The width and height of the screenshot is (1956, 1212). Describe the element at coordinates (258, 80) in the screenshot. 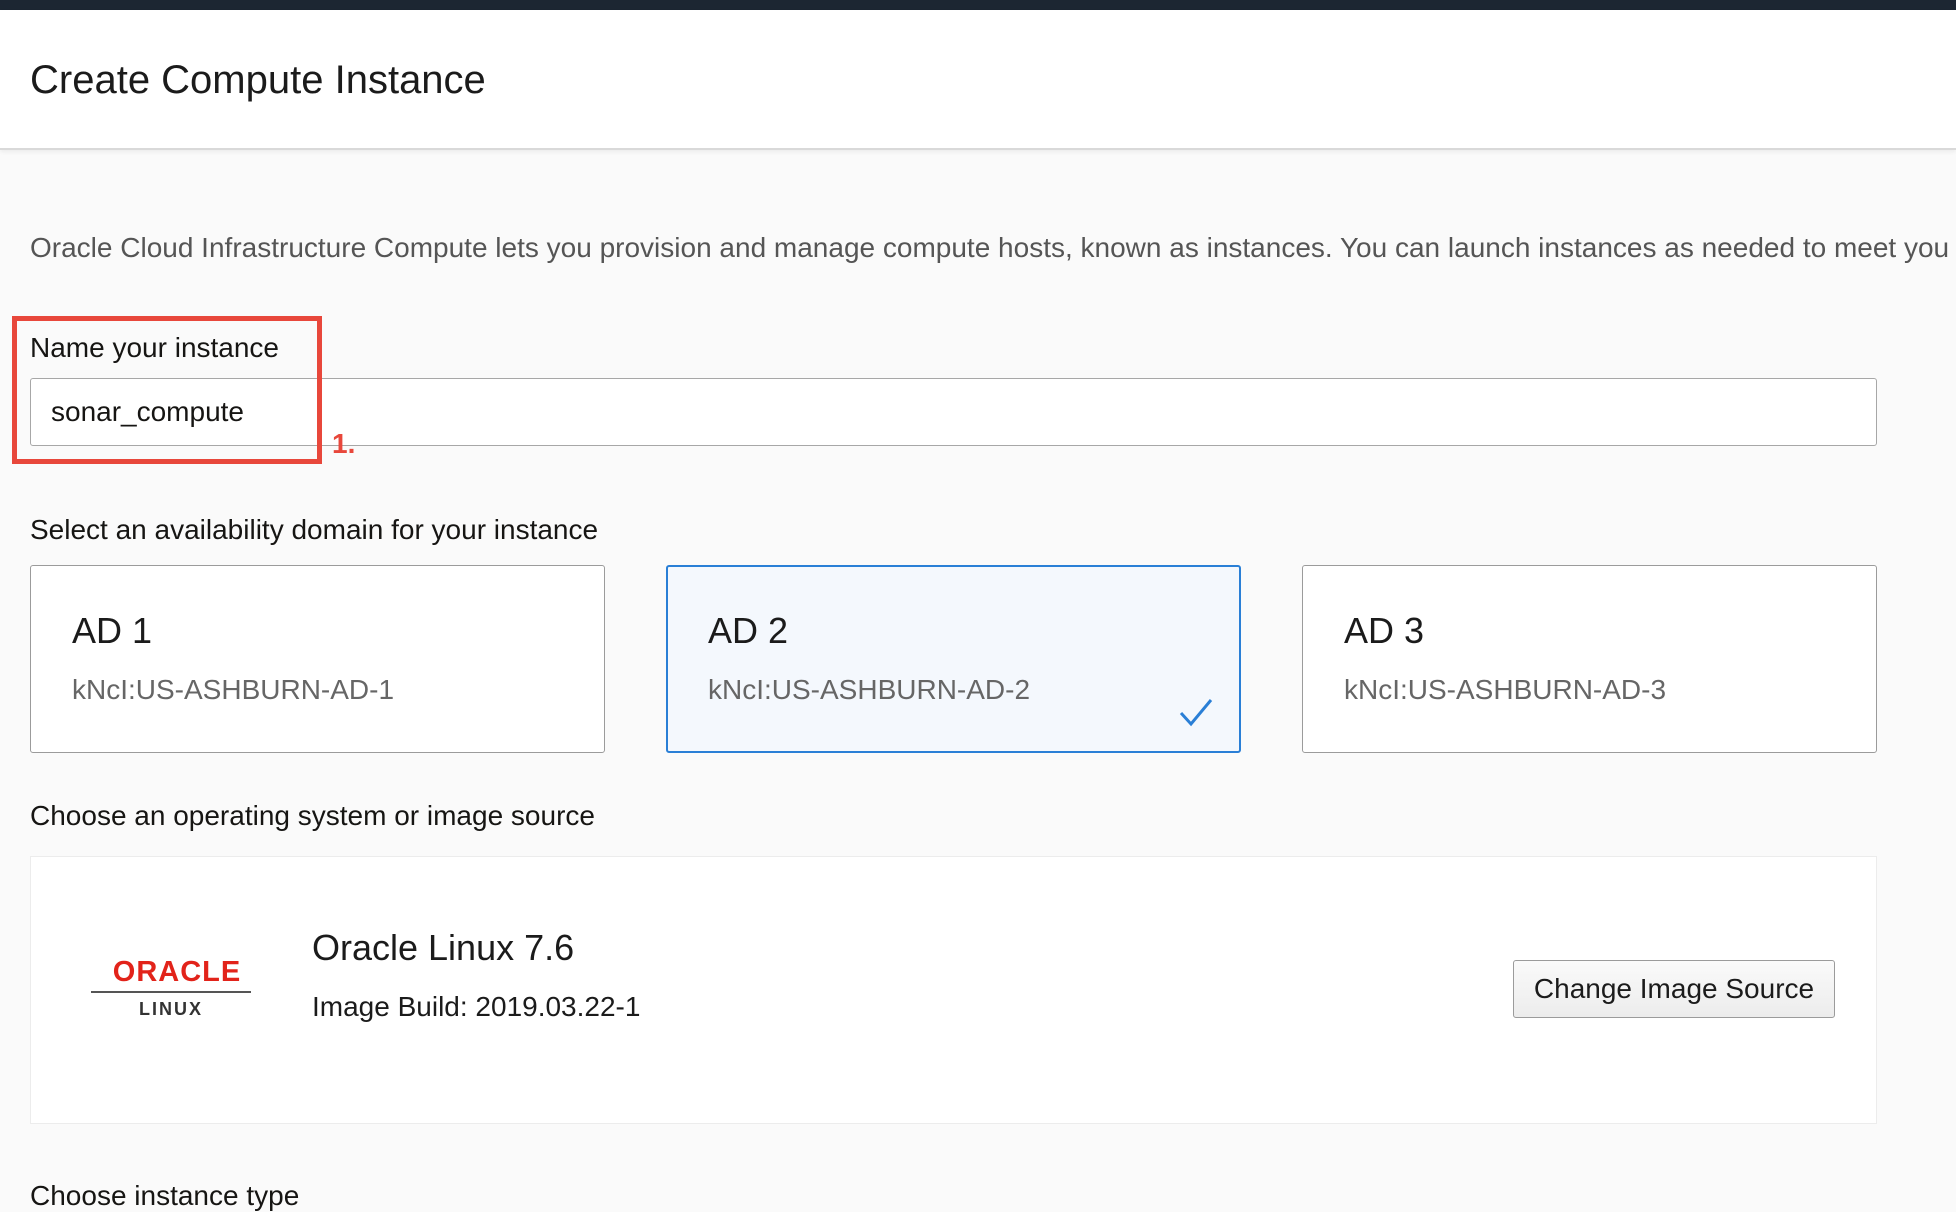

I see `page-title: Create Compute Instance` at that location.